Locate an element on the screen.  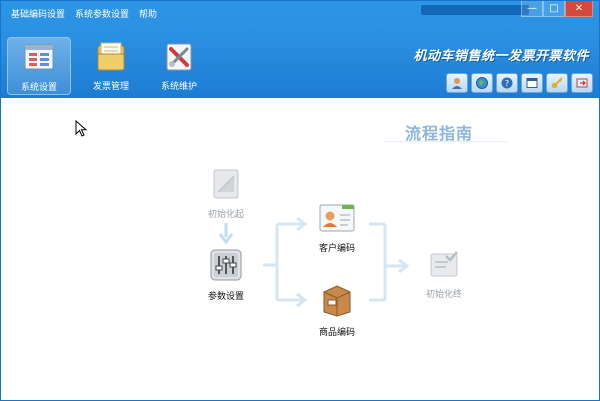
contact-card-icon is located at coordinates (337, 218).